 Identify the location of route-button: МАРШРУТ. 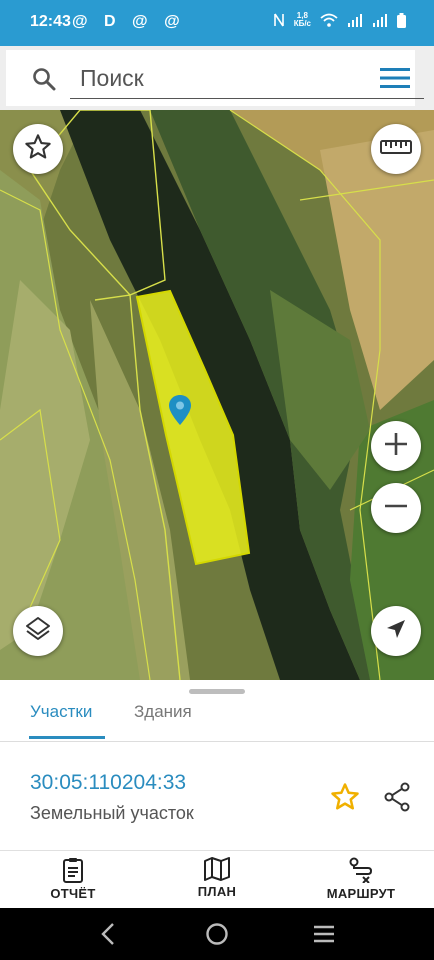
(361, 879).